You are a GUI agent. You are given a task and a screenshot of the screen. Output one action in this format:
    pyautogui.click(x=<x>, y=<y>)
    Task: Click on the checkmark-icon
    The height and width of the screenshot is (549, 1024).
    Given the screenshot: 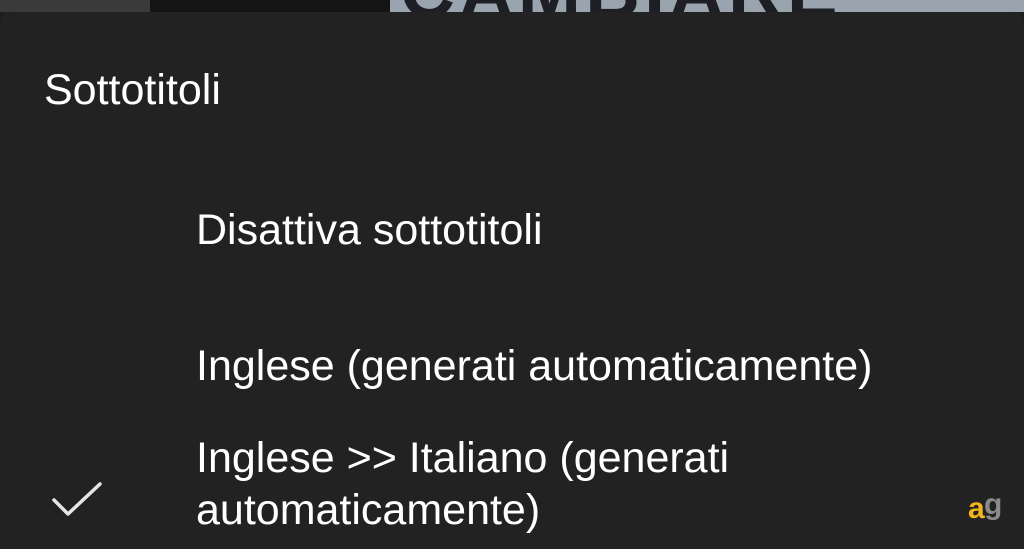 What is the action you would take?
    pyautogui.click(x=77, y=499)
    